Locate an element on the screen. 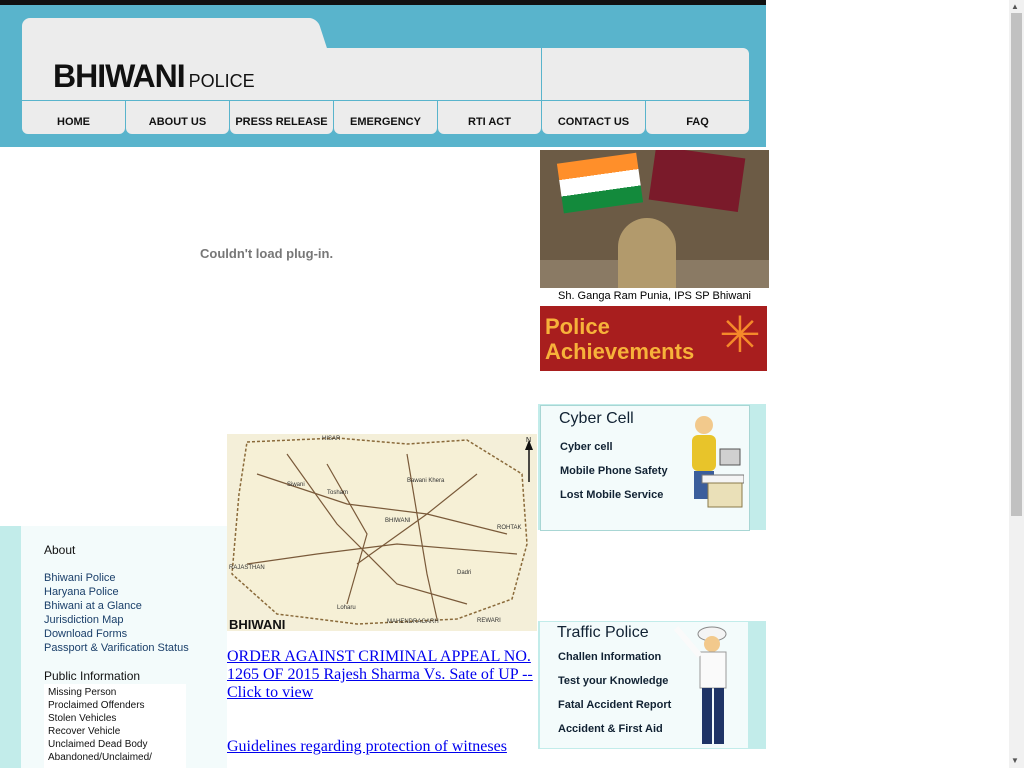  scroll-down-arrow-icon: ▼ is located at coordinates (1015, 760).